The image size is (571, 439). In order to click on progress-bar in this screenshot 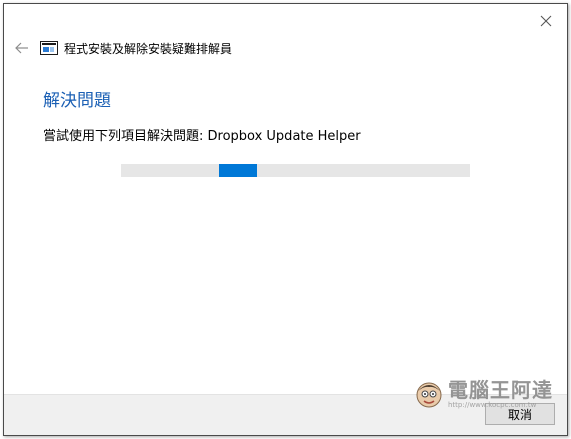, I will do `click(295, 170)`.